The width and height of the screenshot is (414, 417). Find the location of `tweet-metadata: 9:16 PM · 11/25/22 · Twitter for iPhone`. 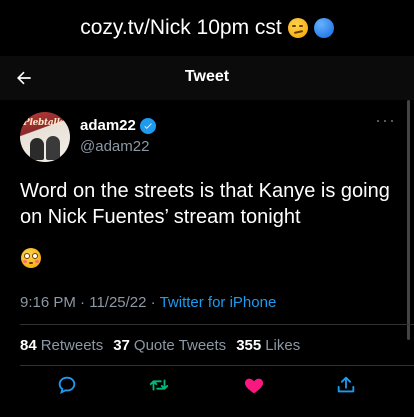

tweet-metadata: 9:16 PM · 11/25/22 · Twitter for iPhone is located at coordinates (148, 302).